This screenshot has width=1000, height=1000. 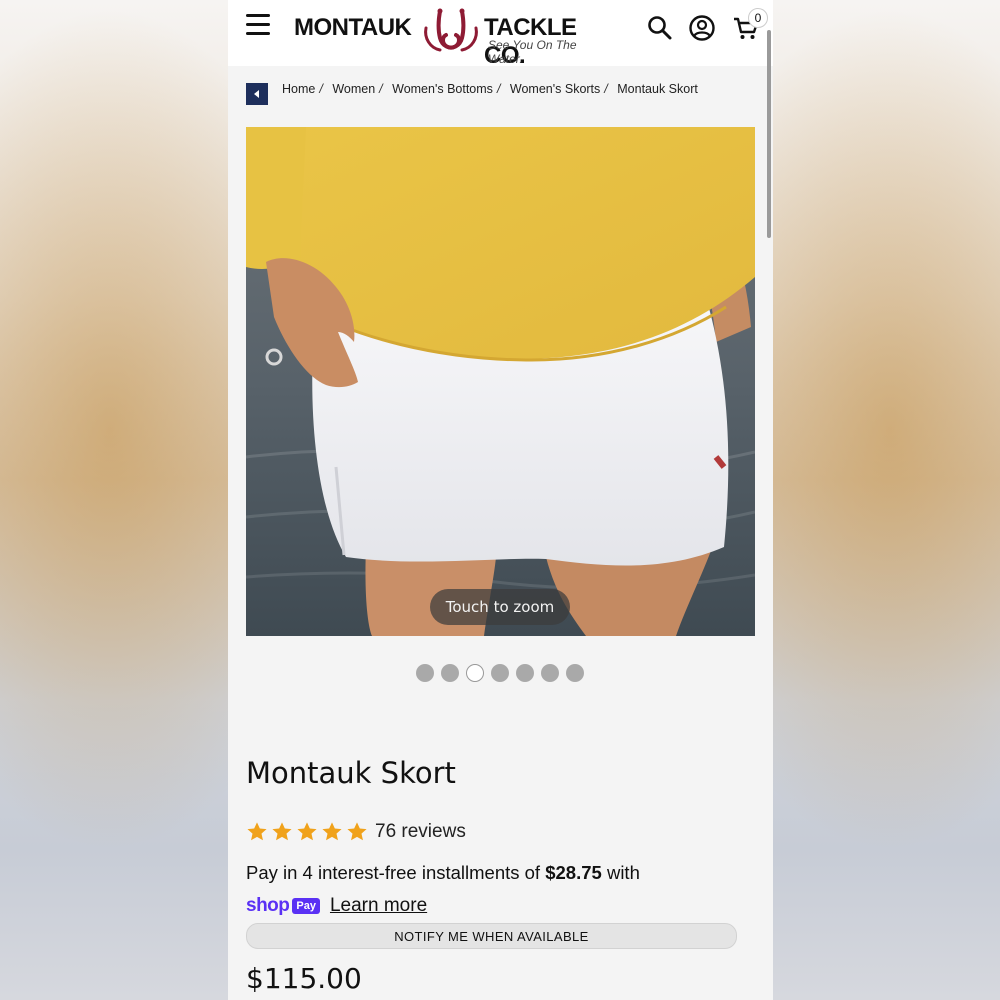 I want to click on cart-count-badge: 0, so click(x=758, y=18).